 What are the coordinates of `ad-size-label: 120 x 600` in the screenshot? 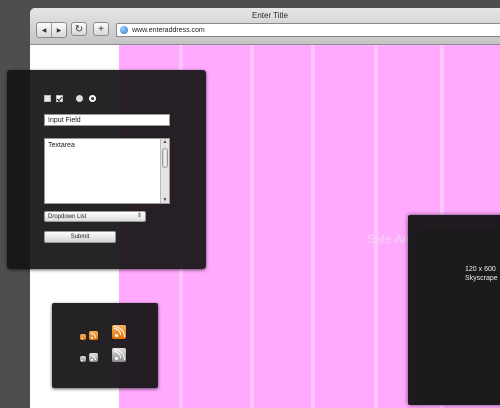 It's located at (480, 269).